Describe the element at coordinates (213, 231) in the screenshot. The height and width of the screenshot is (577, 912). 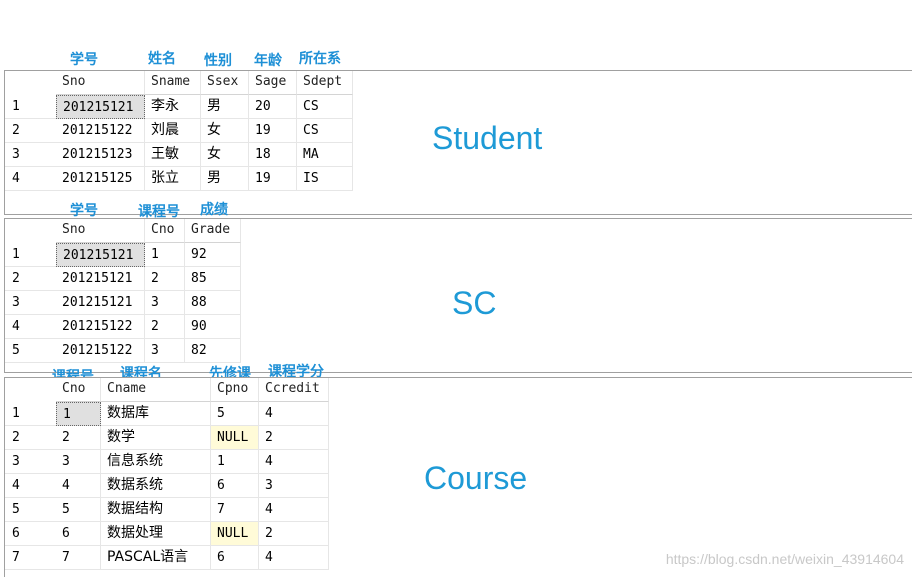
I see `sc-column-header-grade: Grade` at that location.